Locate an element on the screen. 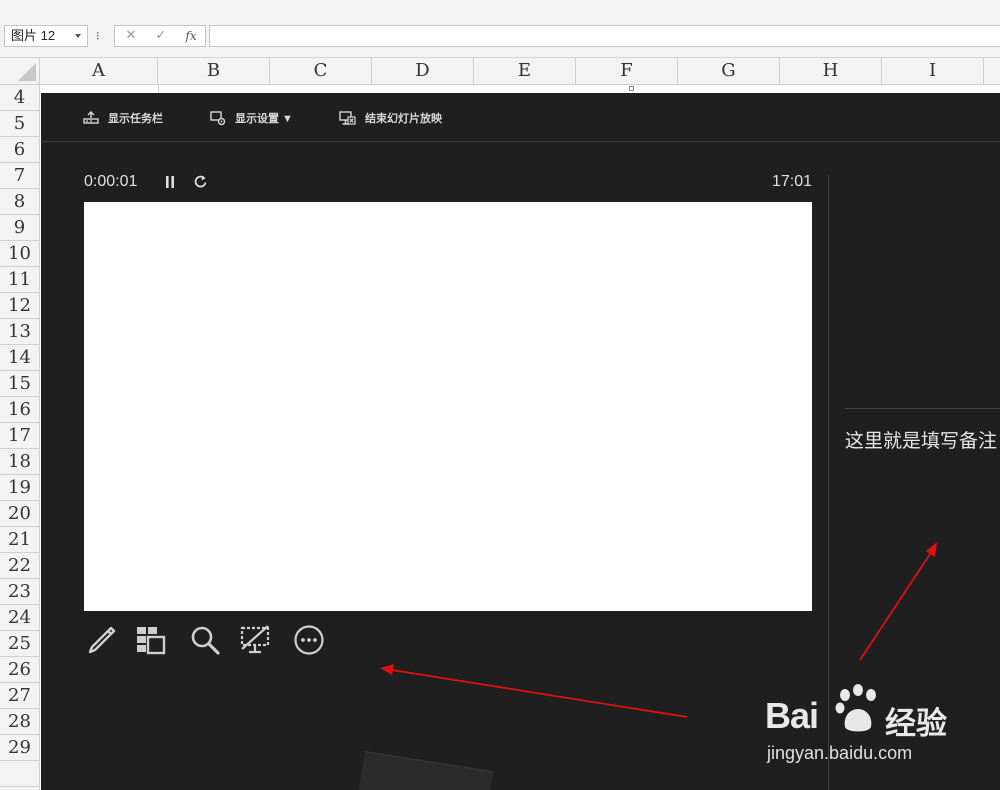 The image size is (1000, 790). select-all-corner is located at coordinates (20, 71).